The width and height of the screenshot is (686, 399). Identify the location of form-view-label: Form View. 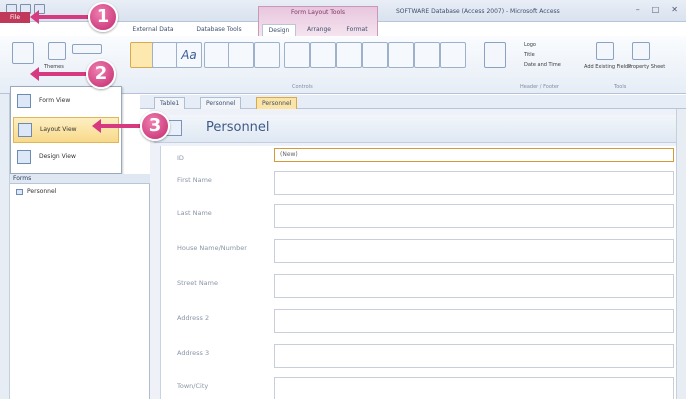
(55, 100).